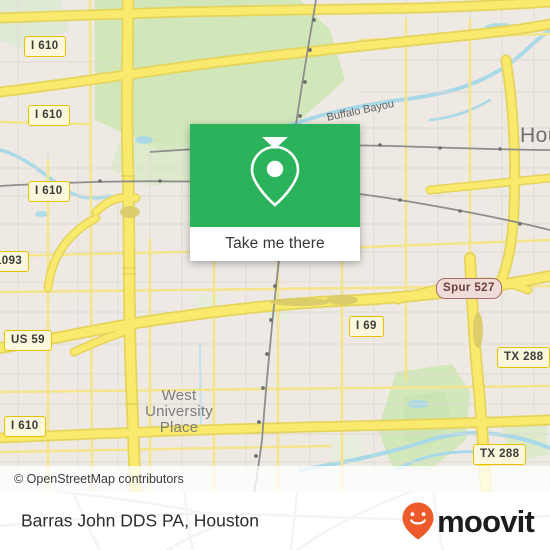 The width and height of the screenshot is (550, 550). I want to click on shield-us59: US 59, so click(28, 340).